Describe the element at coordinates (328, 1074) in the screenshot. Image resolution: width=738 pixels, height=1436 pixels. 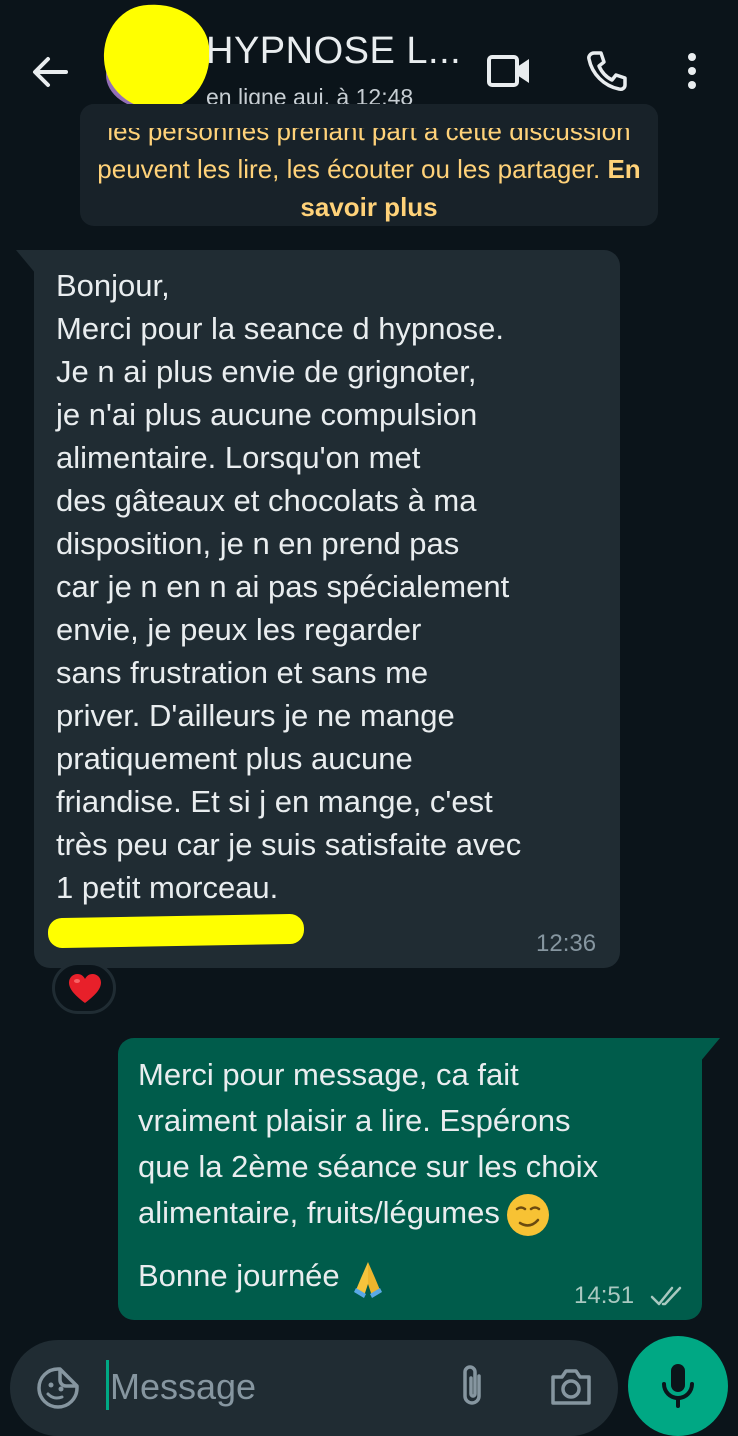
I see `outgoing-line-1: Merci pour message, ca fait` at that location.